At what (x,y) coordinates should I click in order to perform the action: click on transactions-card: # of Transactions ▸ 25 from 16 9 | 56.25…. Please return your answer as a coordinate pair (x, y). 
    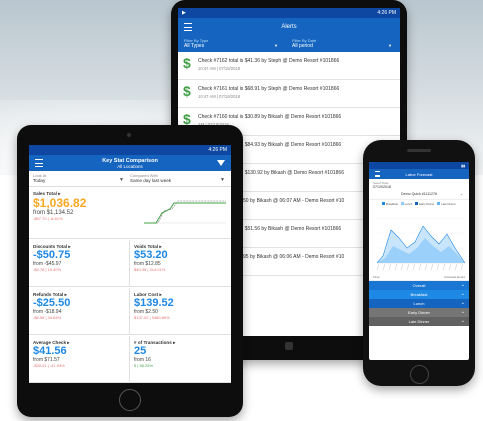
    Looking at the image, I should click on (180, 359).